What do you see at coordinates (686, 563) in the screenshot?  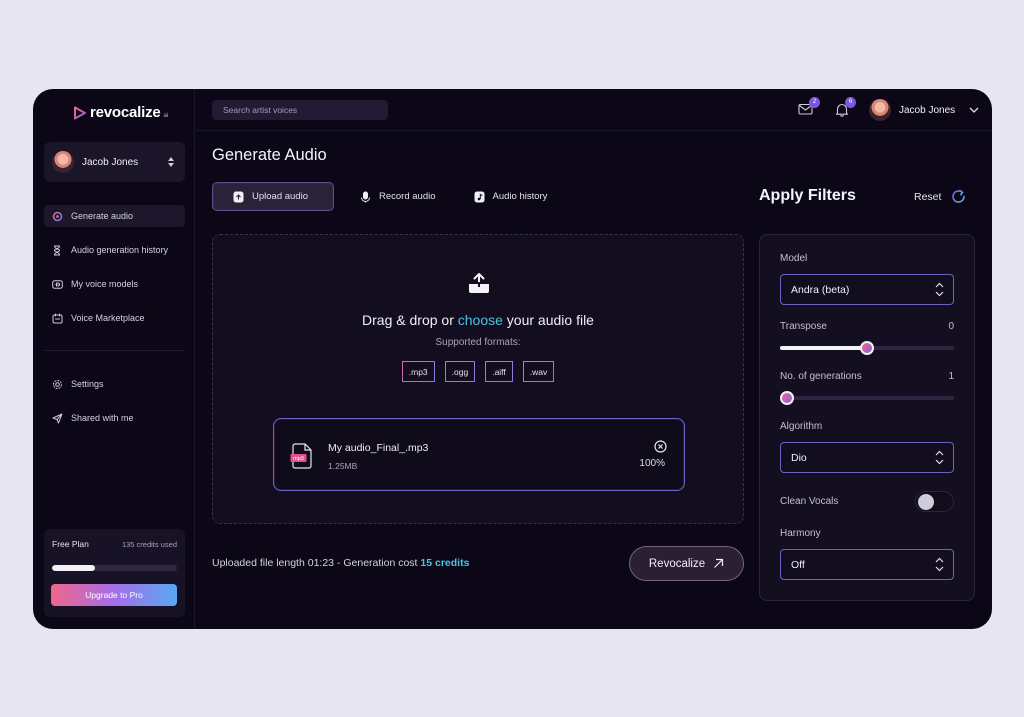 I see `revocalize-button: Revocalize` at bounding box center [686, 563].